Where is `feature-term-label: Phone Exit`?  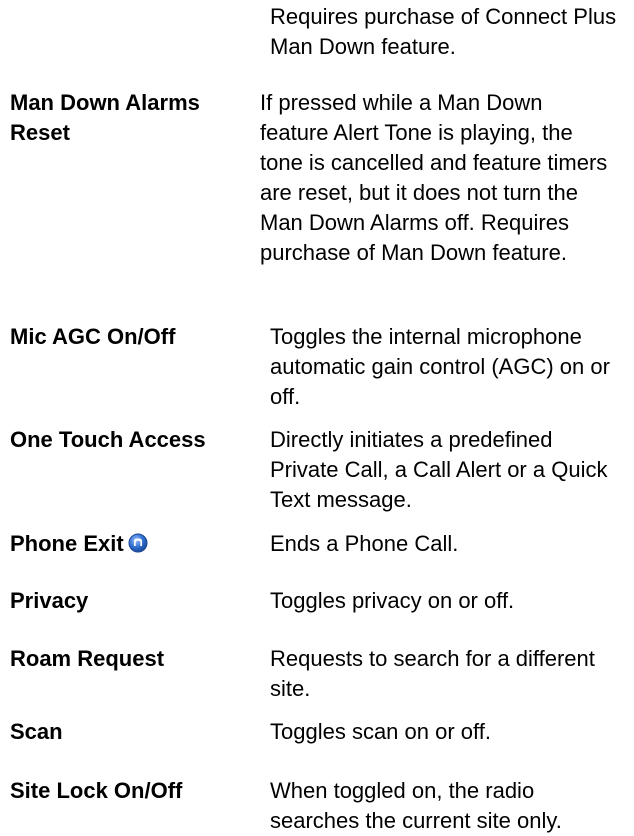
feature-term-label: Phone Exit is located at coordinates (67, 543).